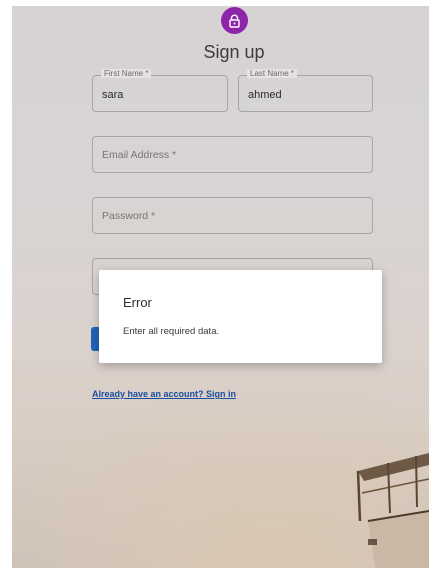 The image size is (429, 572). What do you see at coordinates (232, 154) in the screenshot?
I see `email-field: Email Address *` at bounding box center [232, 154].